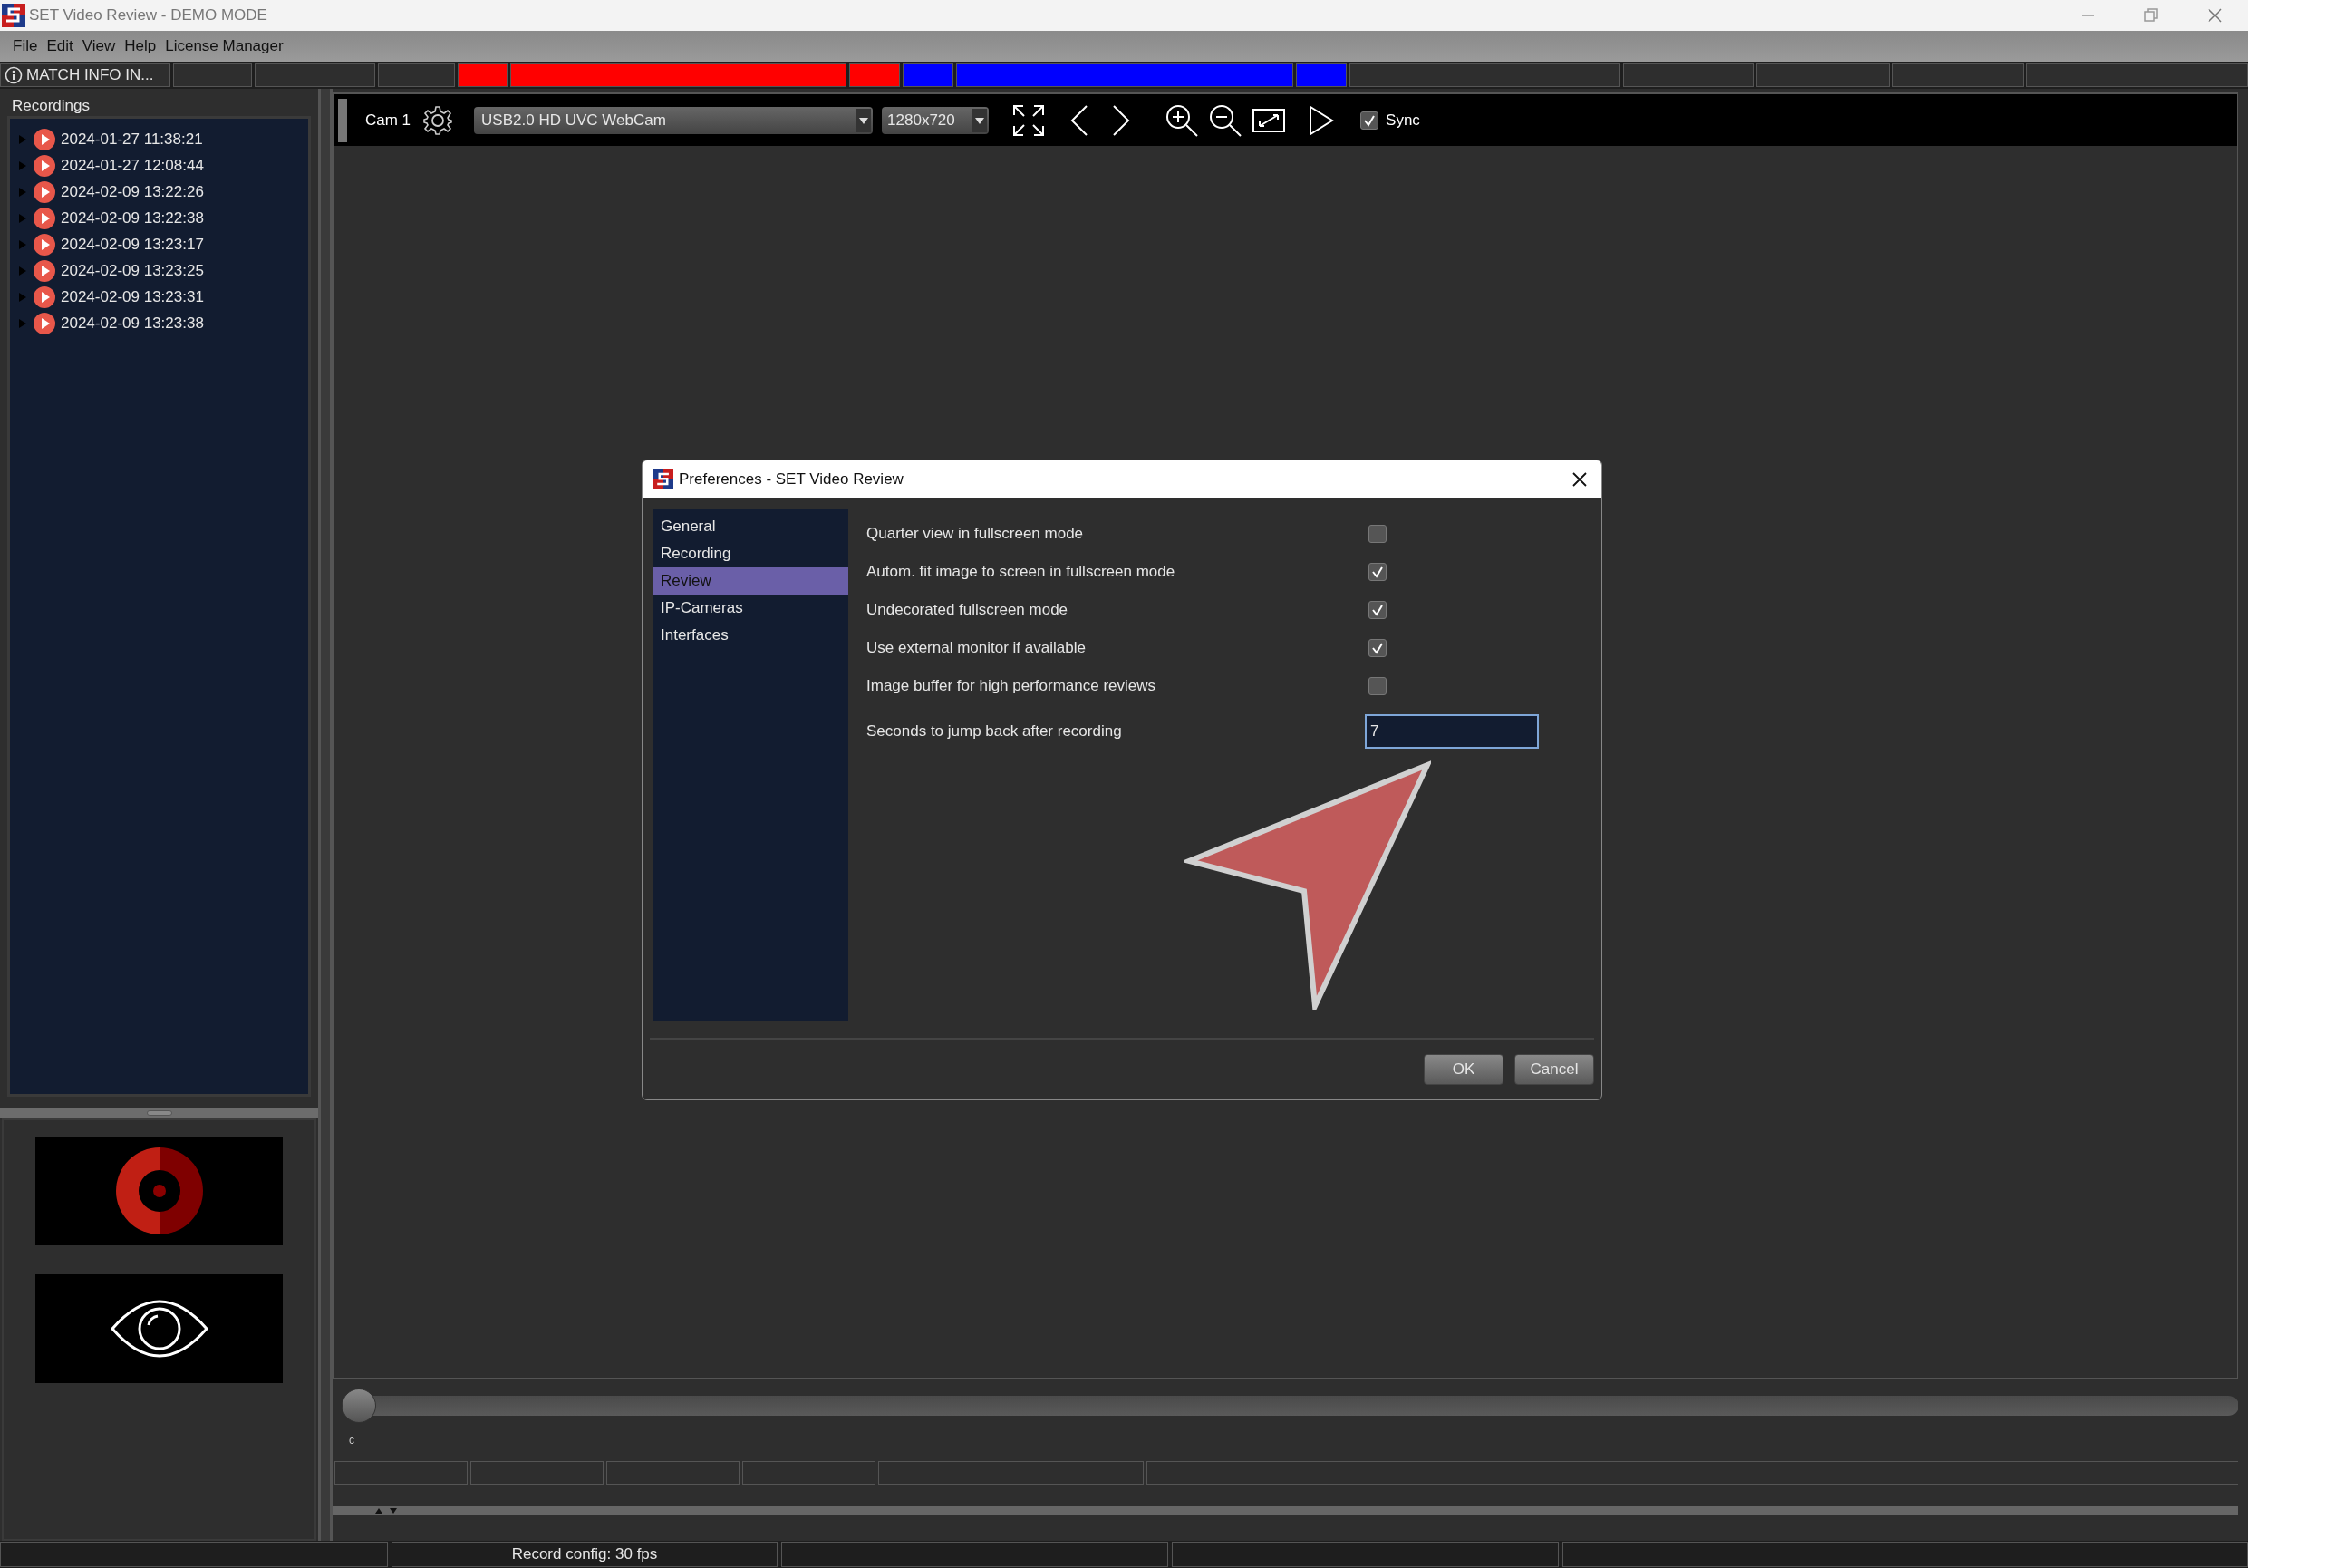 This screenshot has height=1568, width=2330. What do you see at coordinates (148, 16) in the screenshot?
I see `window-title: SET Video Review - DEMO MODE` at bounding box center [148, 16].